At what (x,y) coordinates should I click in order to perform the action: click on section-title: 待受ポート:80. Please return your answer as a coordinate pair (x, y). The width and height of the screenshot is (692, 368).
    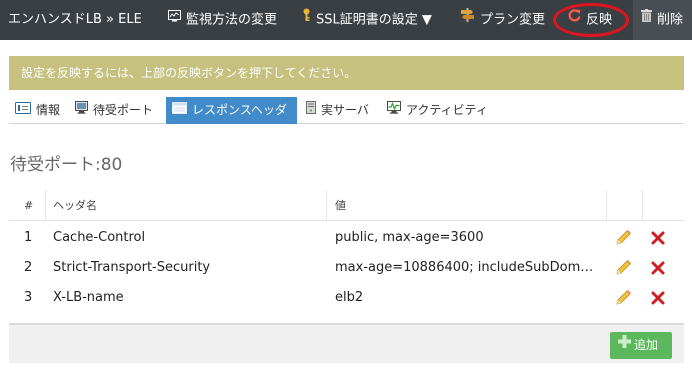
    Looking at the image, I should click on (66, 165).